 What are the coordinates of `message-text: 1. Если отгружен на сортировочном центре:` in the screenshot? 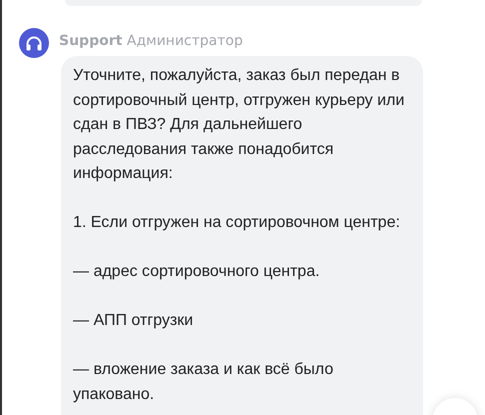 It's located at (237, 223).